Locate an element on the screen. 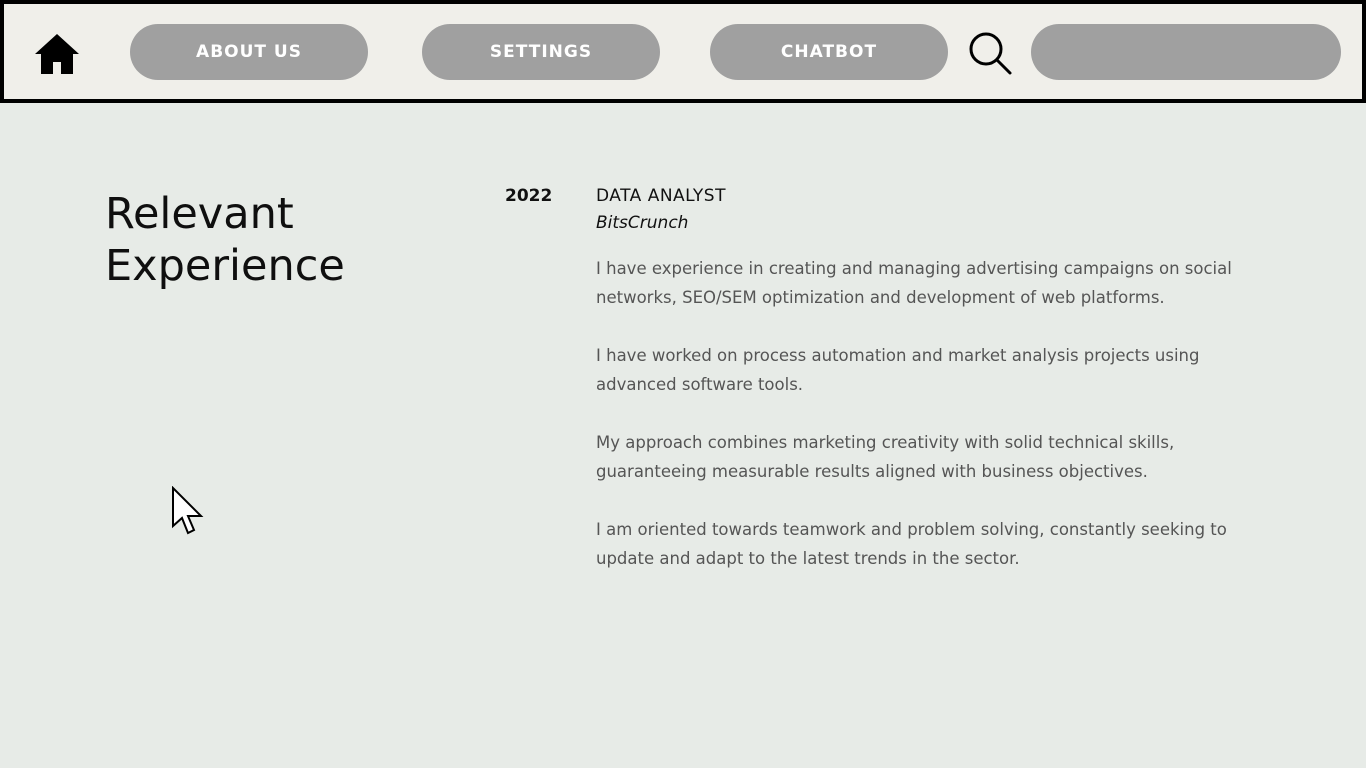  chatbot-button: CHATBOT is located at coordinates (829, 52).